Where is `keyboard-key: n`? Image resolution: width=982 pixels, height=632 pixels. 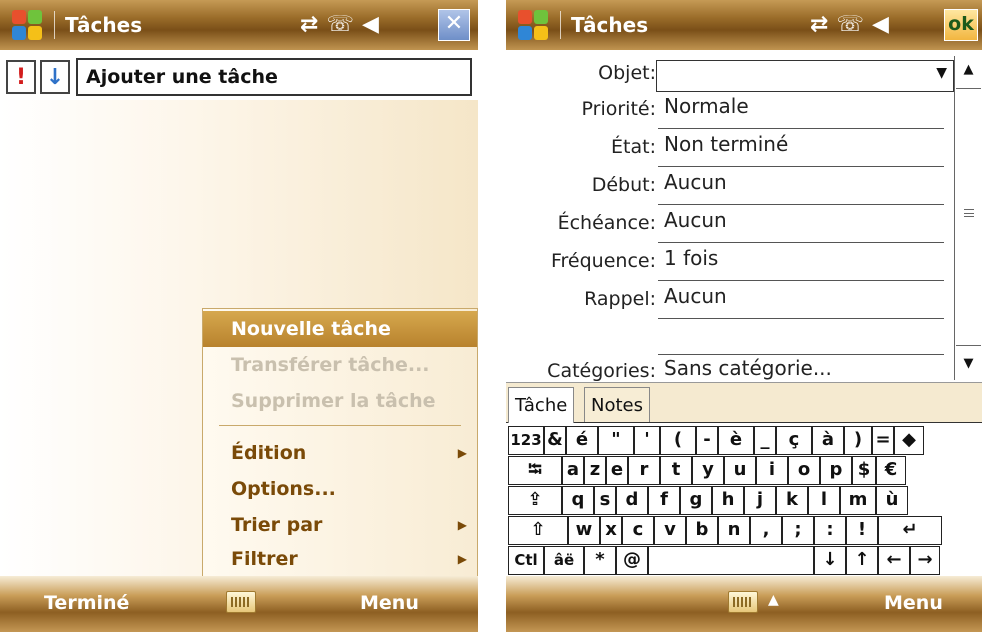 keyboard-key: n is located at coordinates (734, 530).